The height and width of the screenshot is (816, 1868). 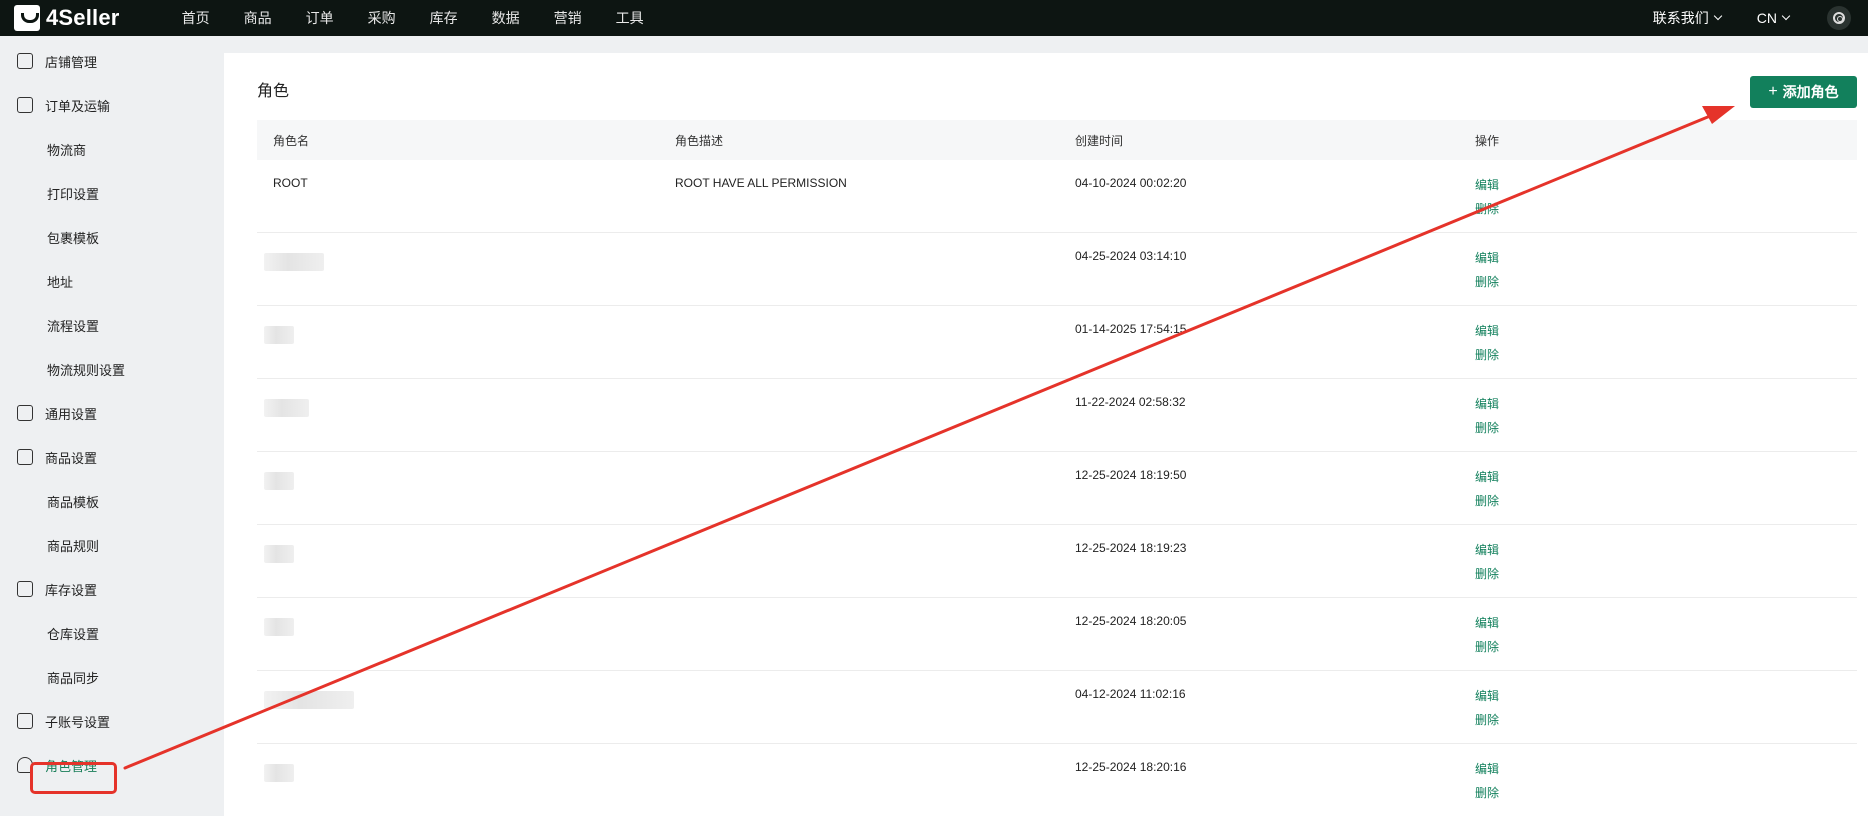 I want to click on created-time-cell: 12-25-2024 18:20:05, so click(x=1131, y=621).